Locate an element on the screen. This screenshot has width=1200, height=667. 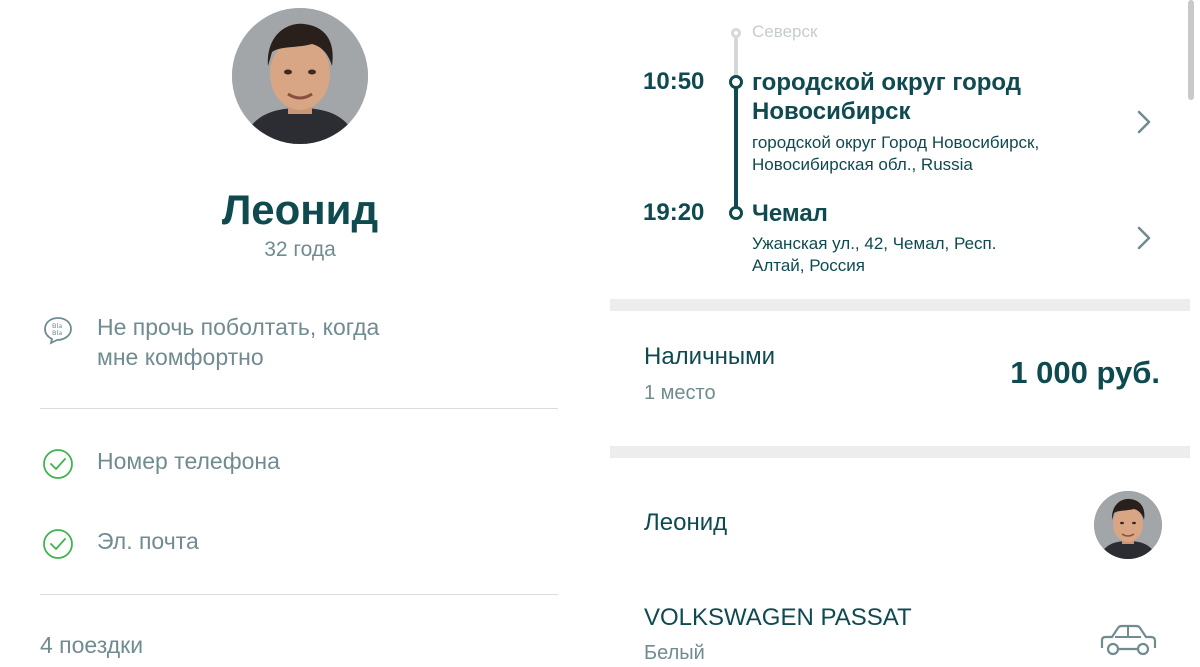
car-color: Белый is located at coordinates (674, 653).